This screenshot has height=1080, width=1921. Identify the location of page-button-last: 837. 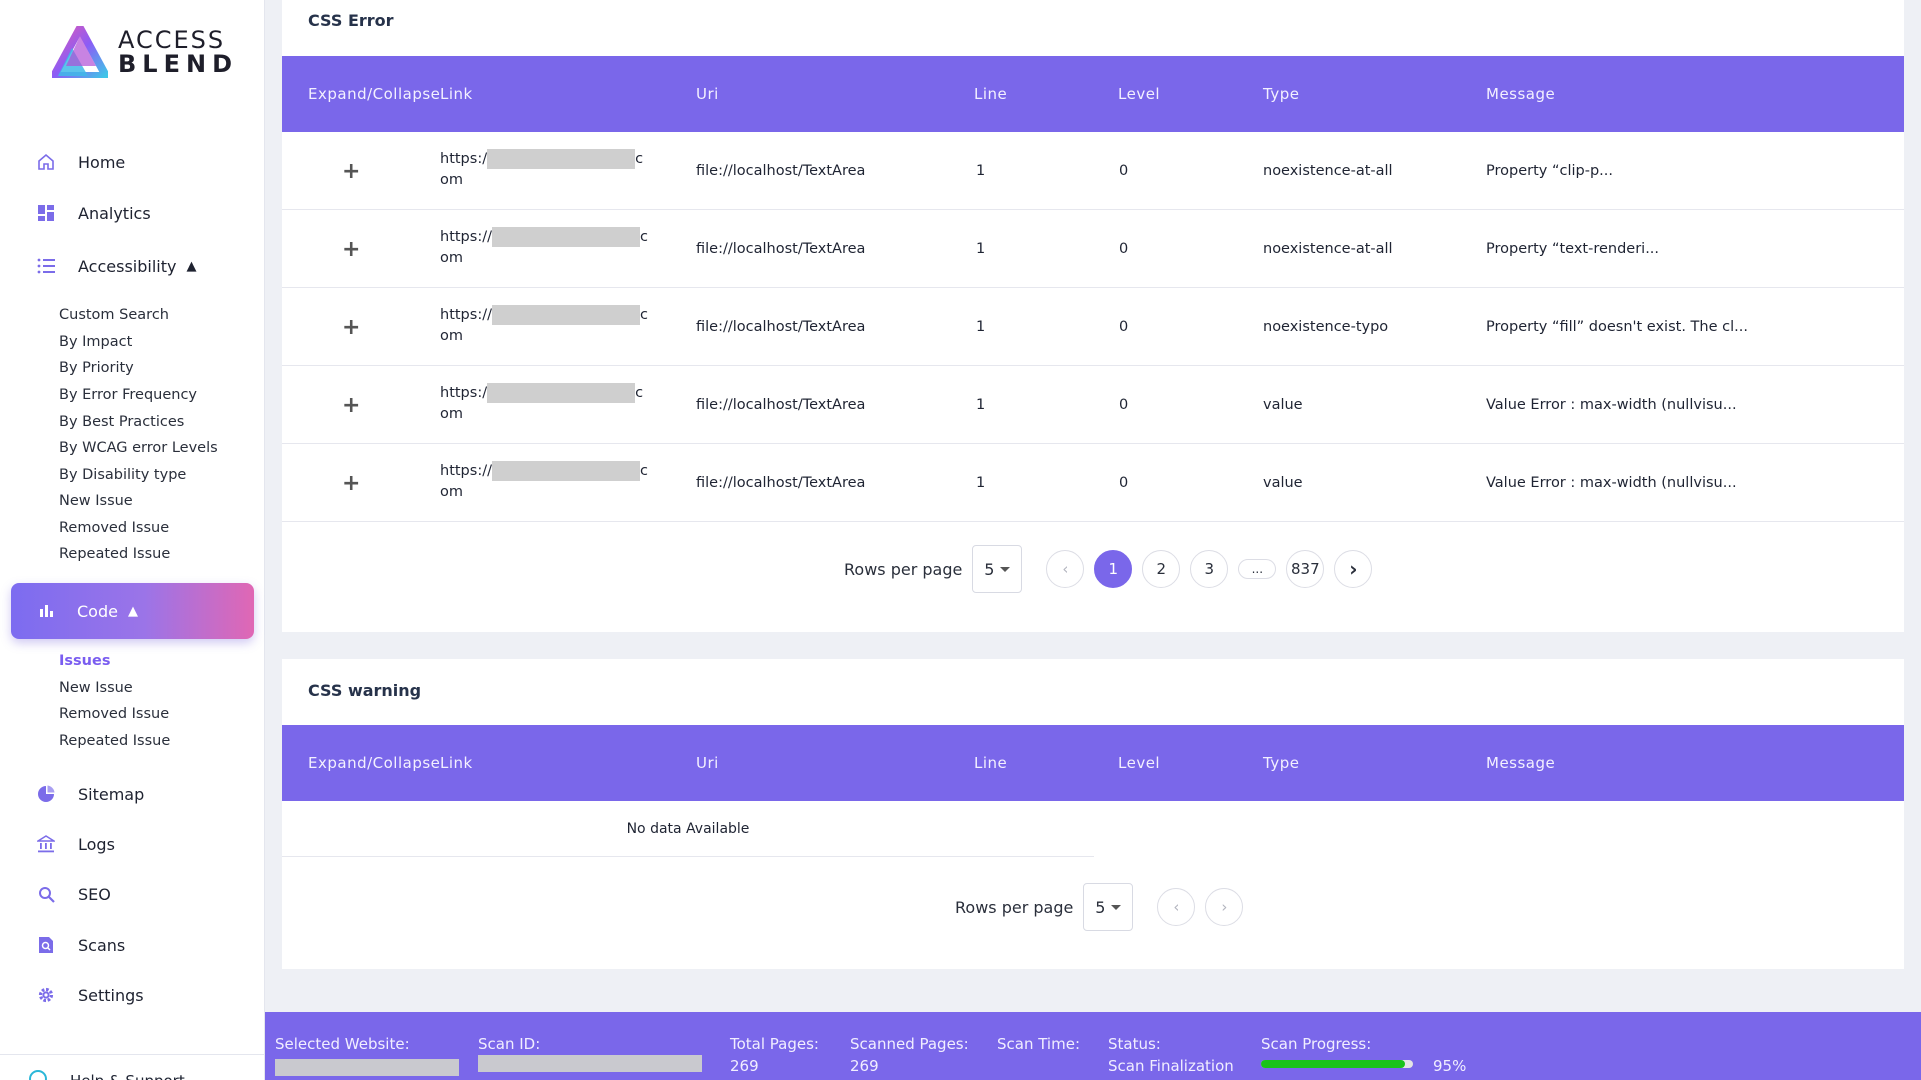
(1305, 569).